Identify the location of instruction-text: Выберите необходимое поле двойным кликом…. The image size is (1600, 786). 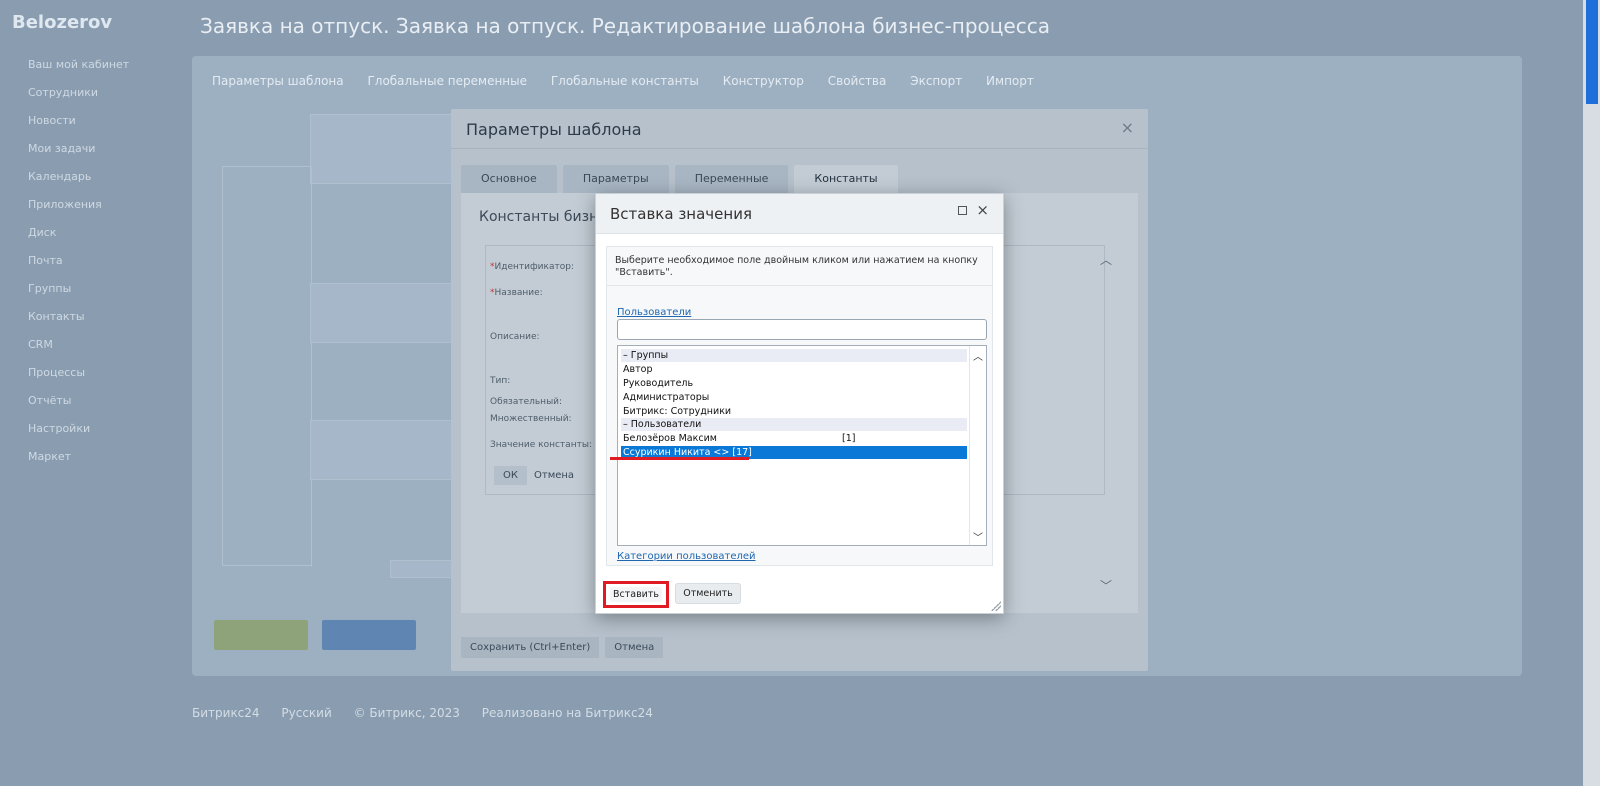
(796, 266).